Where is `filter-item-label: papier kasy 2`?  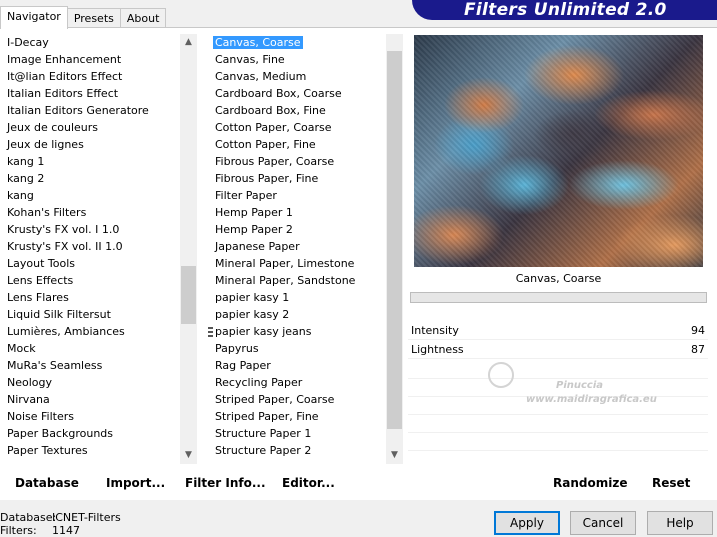 filter-item-label: papier kasy 2 is located at coordinates (252, 314).